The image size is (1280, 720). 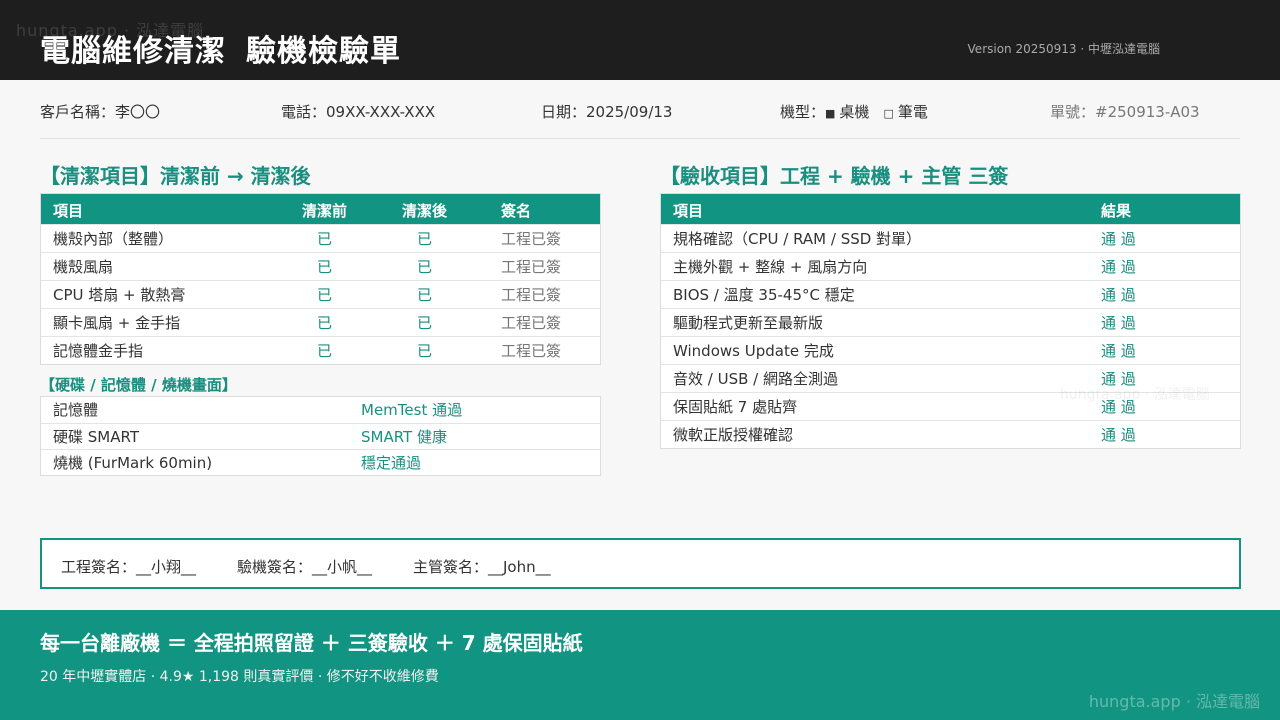 What do you see at coordinates (733, 435) in the screenshot?
I see `cell-item: 微軟正版授權確認` at bounding box center [733, 435].